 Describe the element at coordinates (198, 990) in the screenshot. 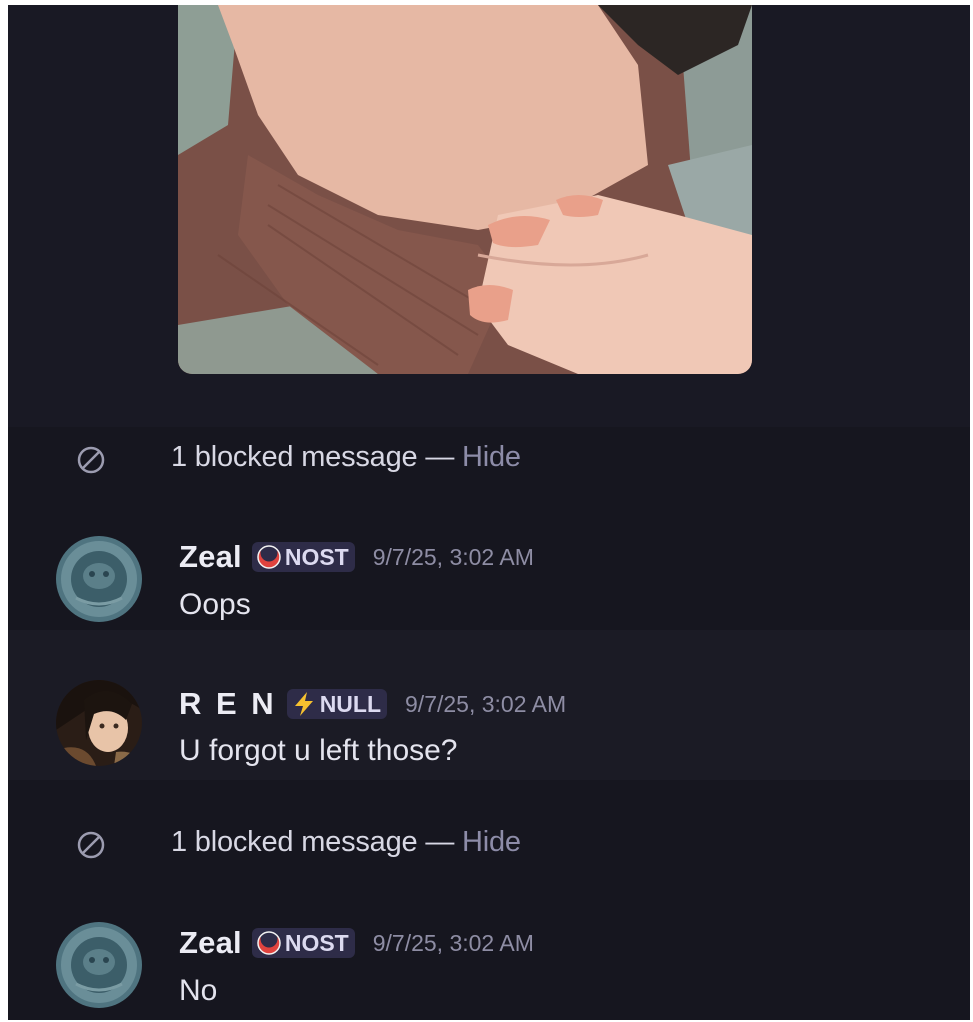

I see `message-text: No` at that location.